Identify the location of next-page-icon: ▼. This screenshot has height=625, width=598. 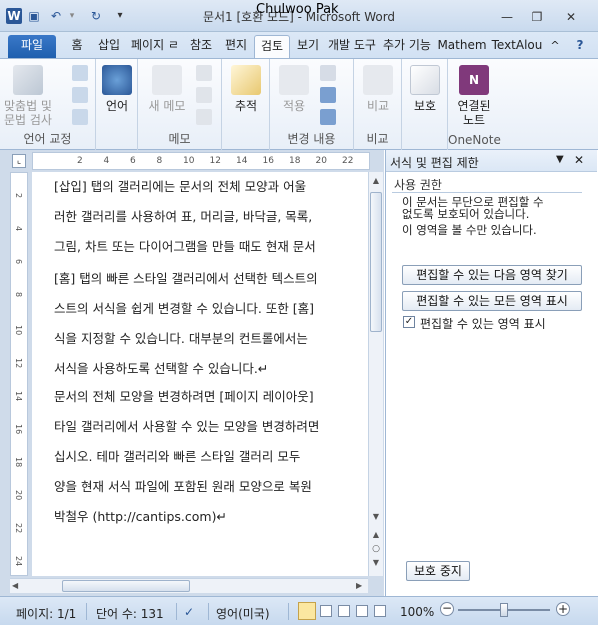
(376, 564).